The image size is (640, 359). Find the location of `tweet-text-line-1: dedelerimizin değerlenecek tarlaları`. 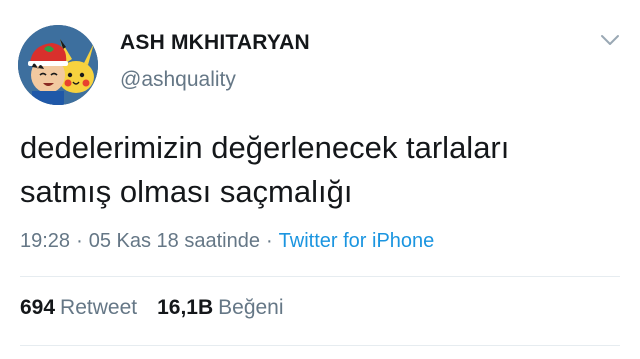

tweet-text-line-1: dedelerimizin değerlenecek tarlaları is located at coordinates (265, 147).